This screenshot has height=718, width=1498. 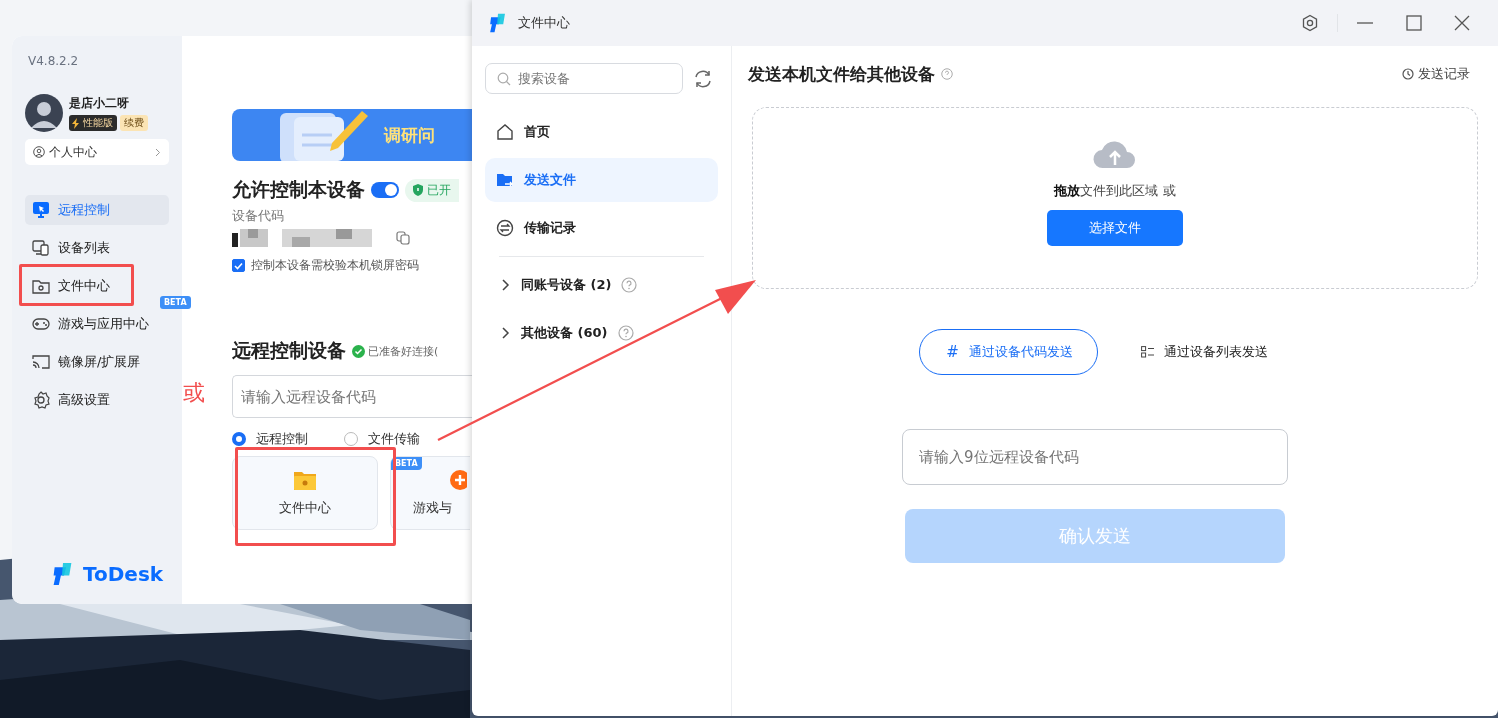 I want to click on version-label: V4.8.2.2, so click(x=54, y=61).